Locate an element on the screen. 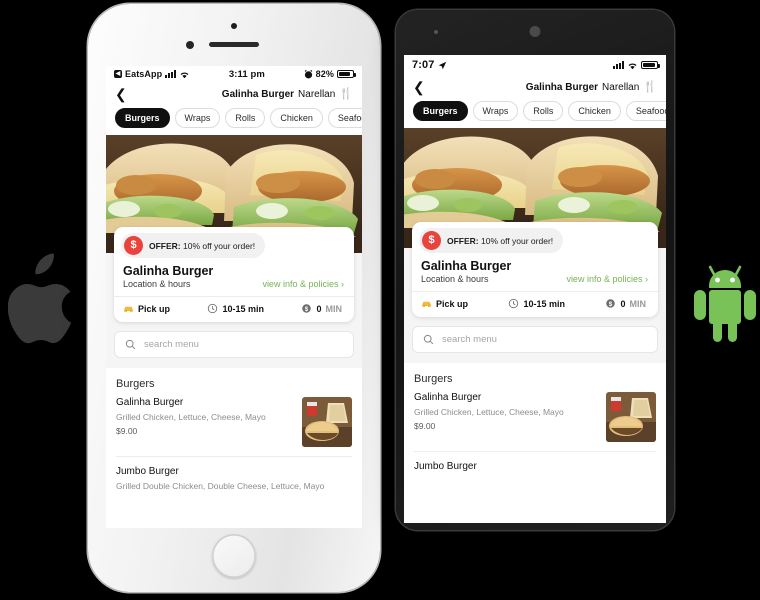 This screenshot has width=760, height=600. iphone-proximity-sensor is located at coordinates (234, 26).